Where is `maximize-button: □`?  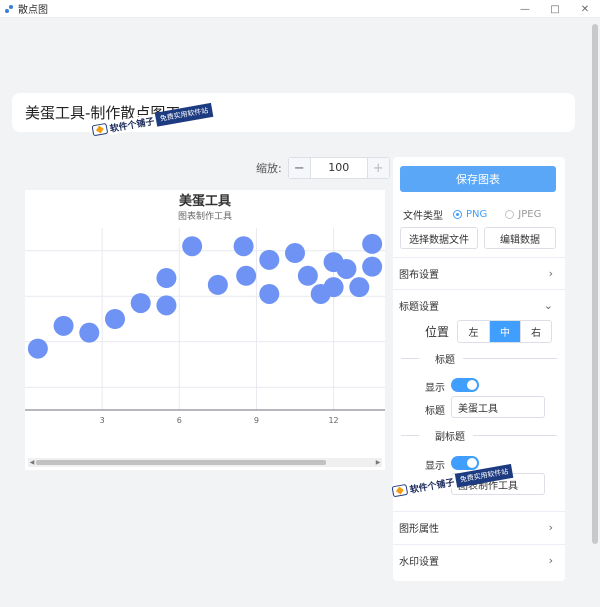
maximize-button: □ is located at coordinates (555, 9).